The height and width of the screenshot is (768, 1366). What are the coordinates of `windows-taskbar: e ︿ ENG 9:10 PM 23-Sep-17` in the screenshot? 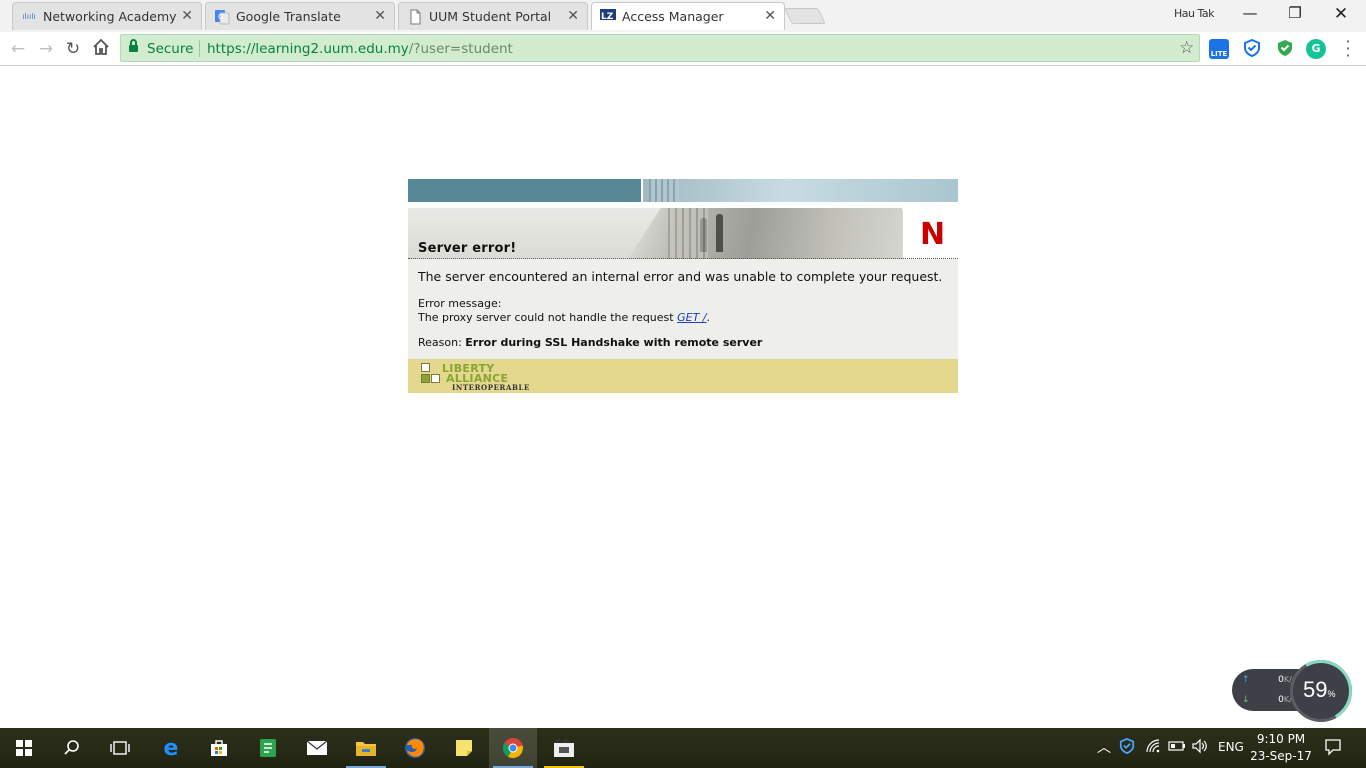 It's located at (683, 748).